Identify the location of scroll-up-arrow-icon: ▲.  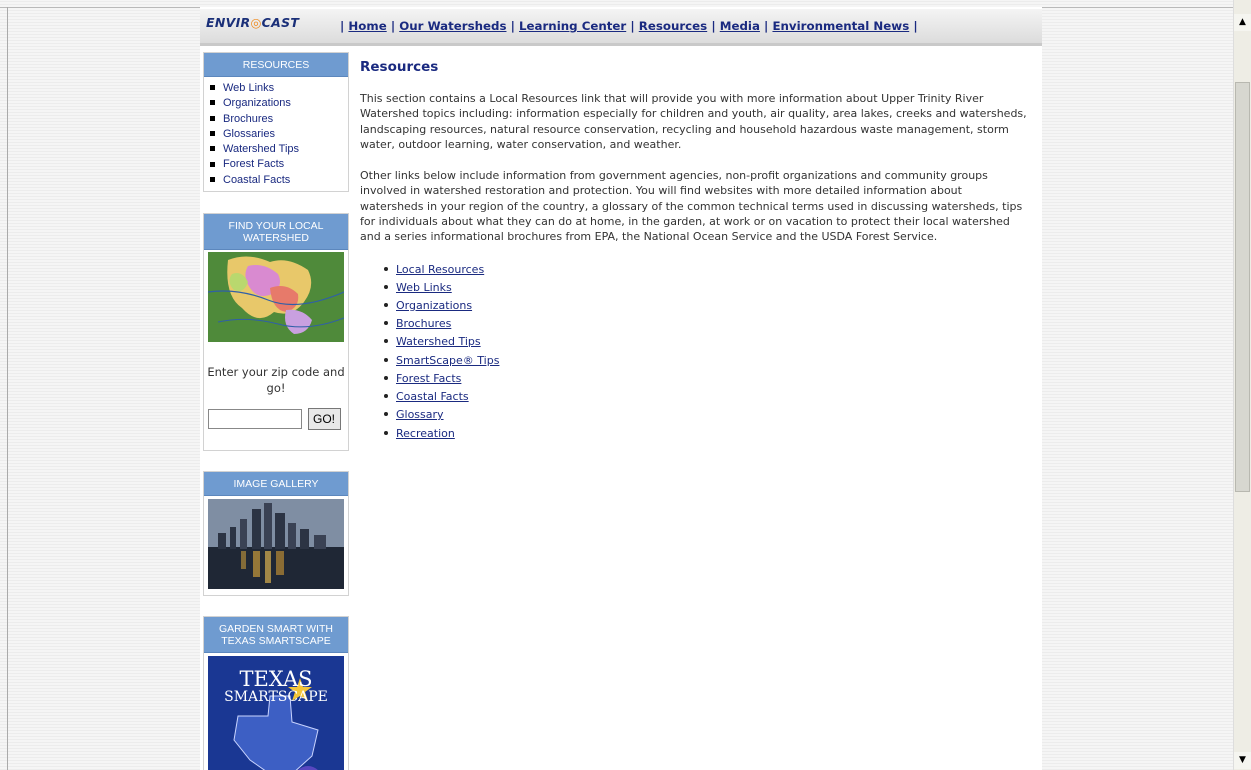
(1242, 22).